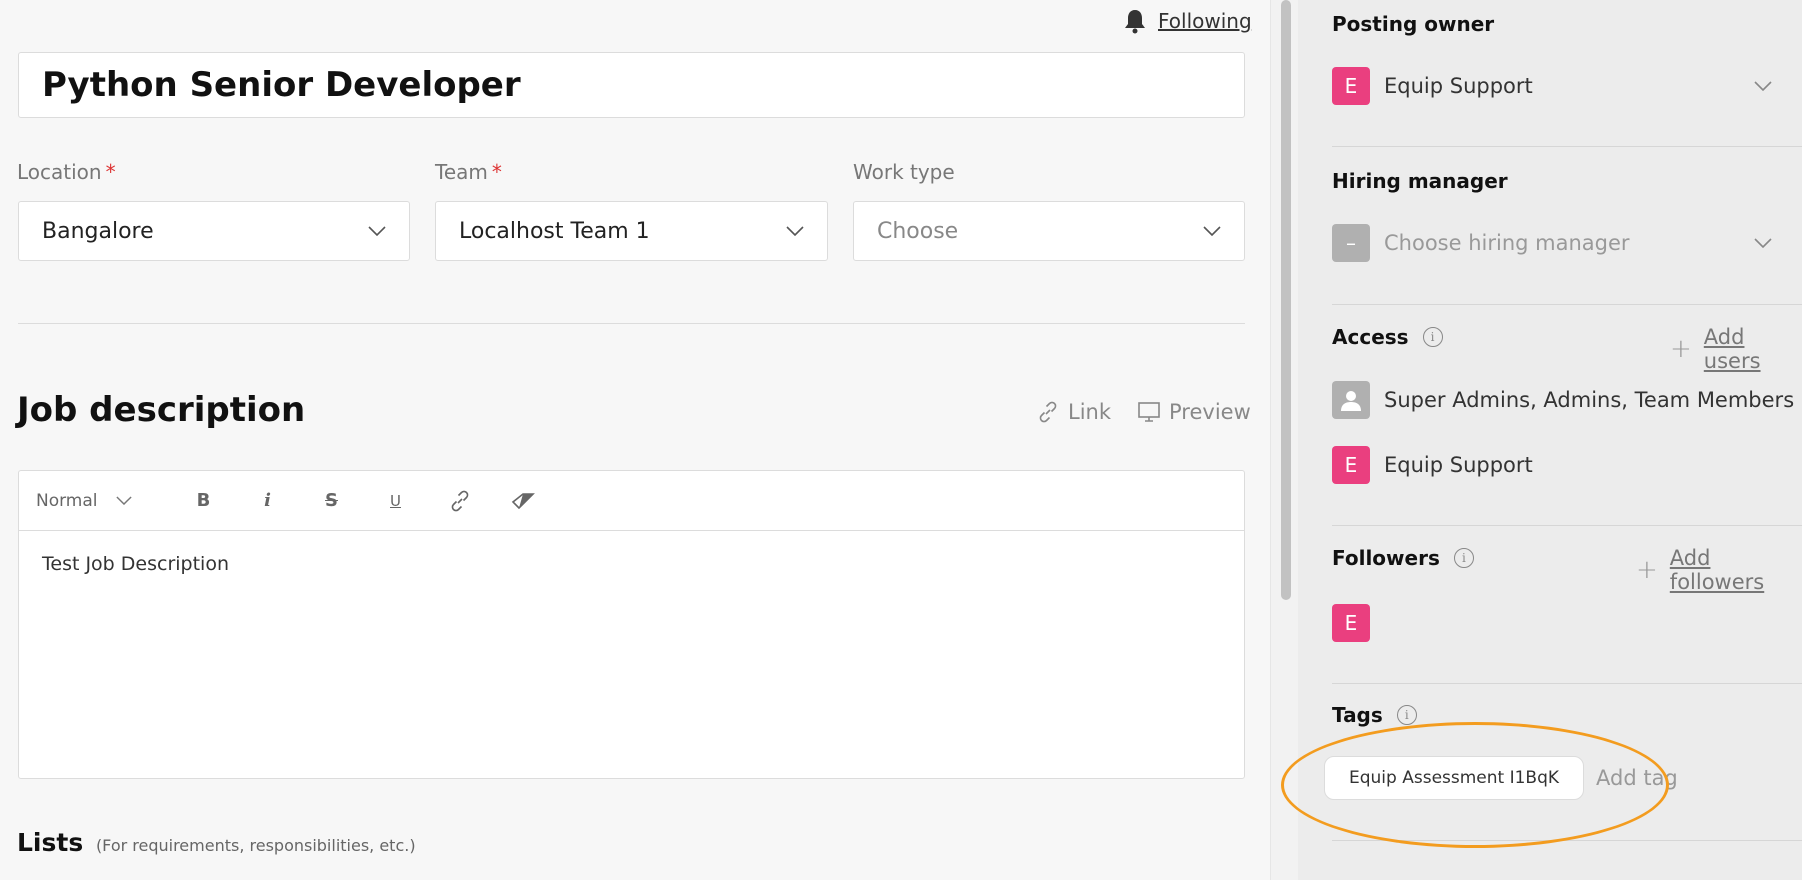 Image resolution: width=1802 pixels, height=880 pixels. Describe the element at coordinates (631, 323) in the screenshot. I see `section-divider` at that location.